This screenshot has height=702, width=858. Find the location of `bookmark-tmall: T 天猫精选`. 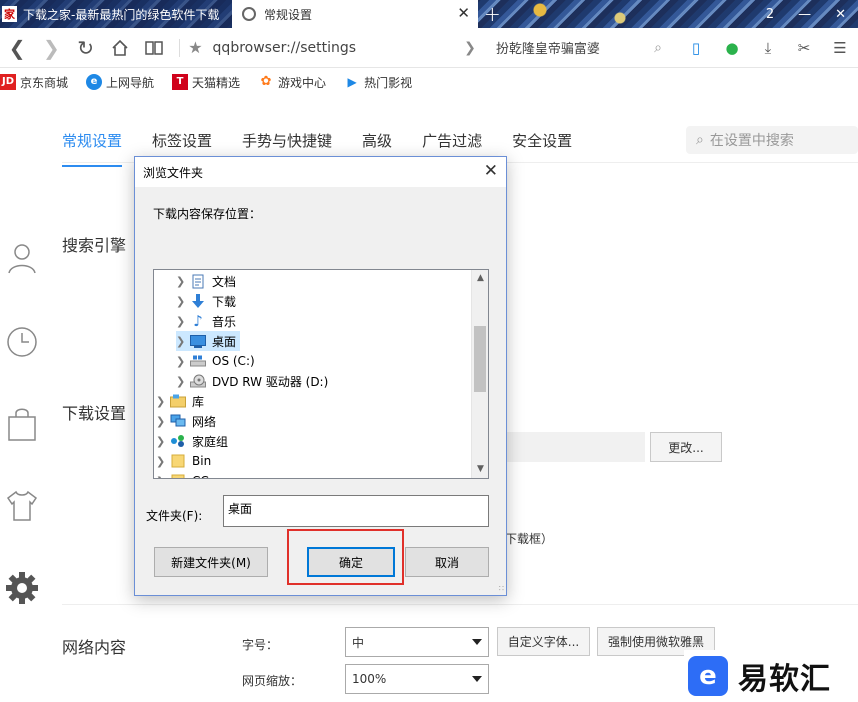

bookmark-tmall: T 天猫精选 is located at coordinates (206, 82).